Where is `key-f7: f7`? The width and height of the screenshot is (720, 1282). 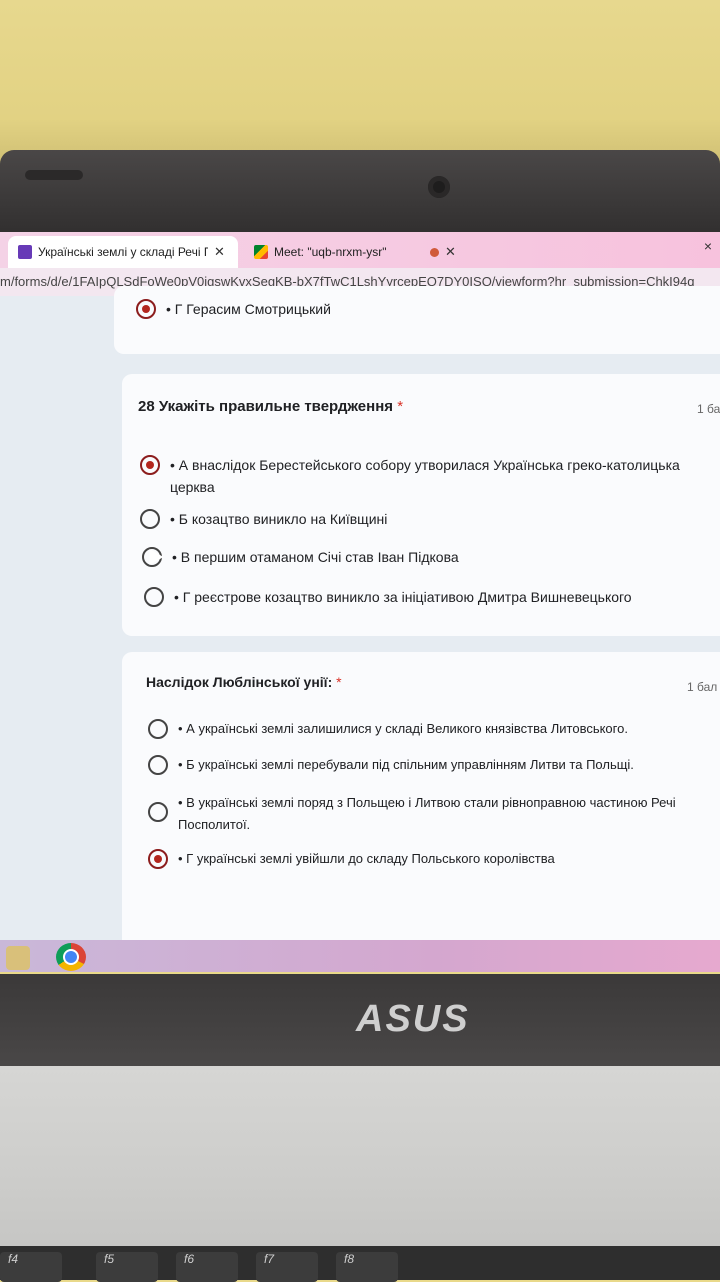
key-f7: f7 is located at coordinates (287, 1267).